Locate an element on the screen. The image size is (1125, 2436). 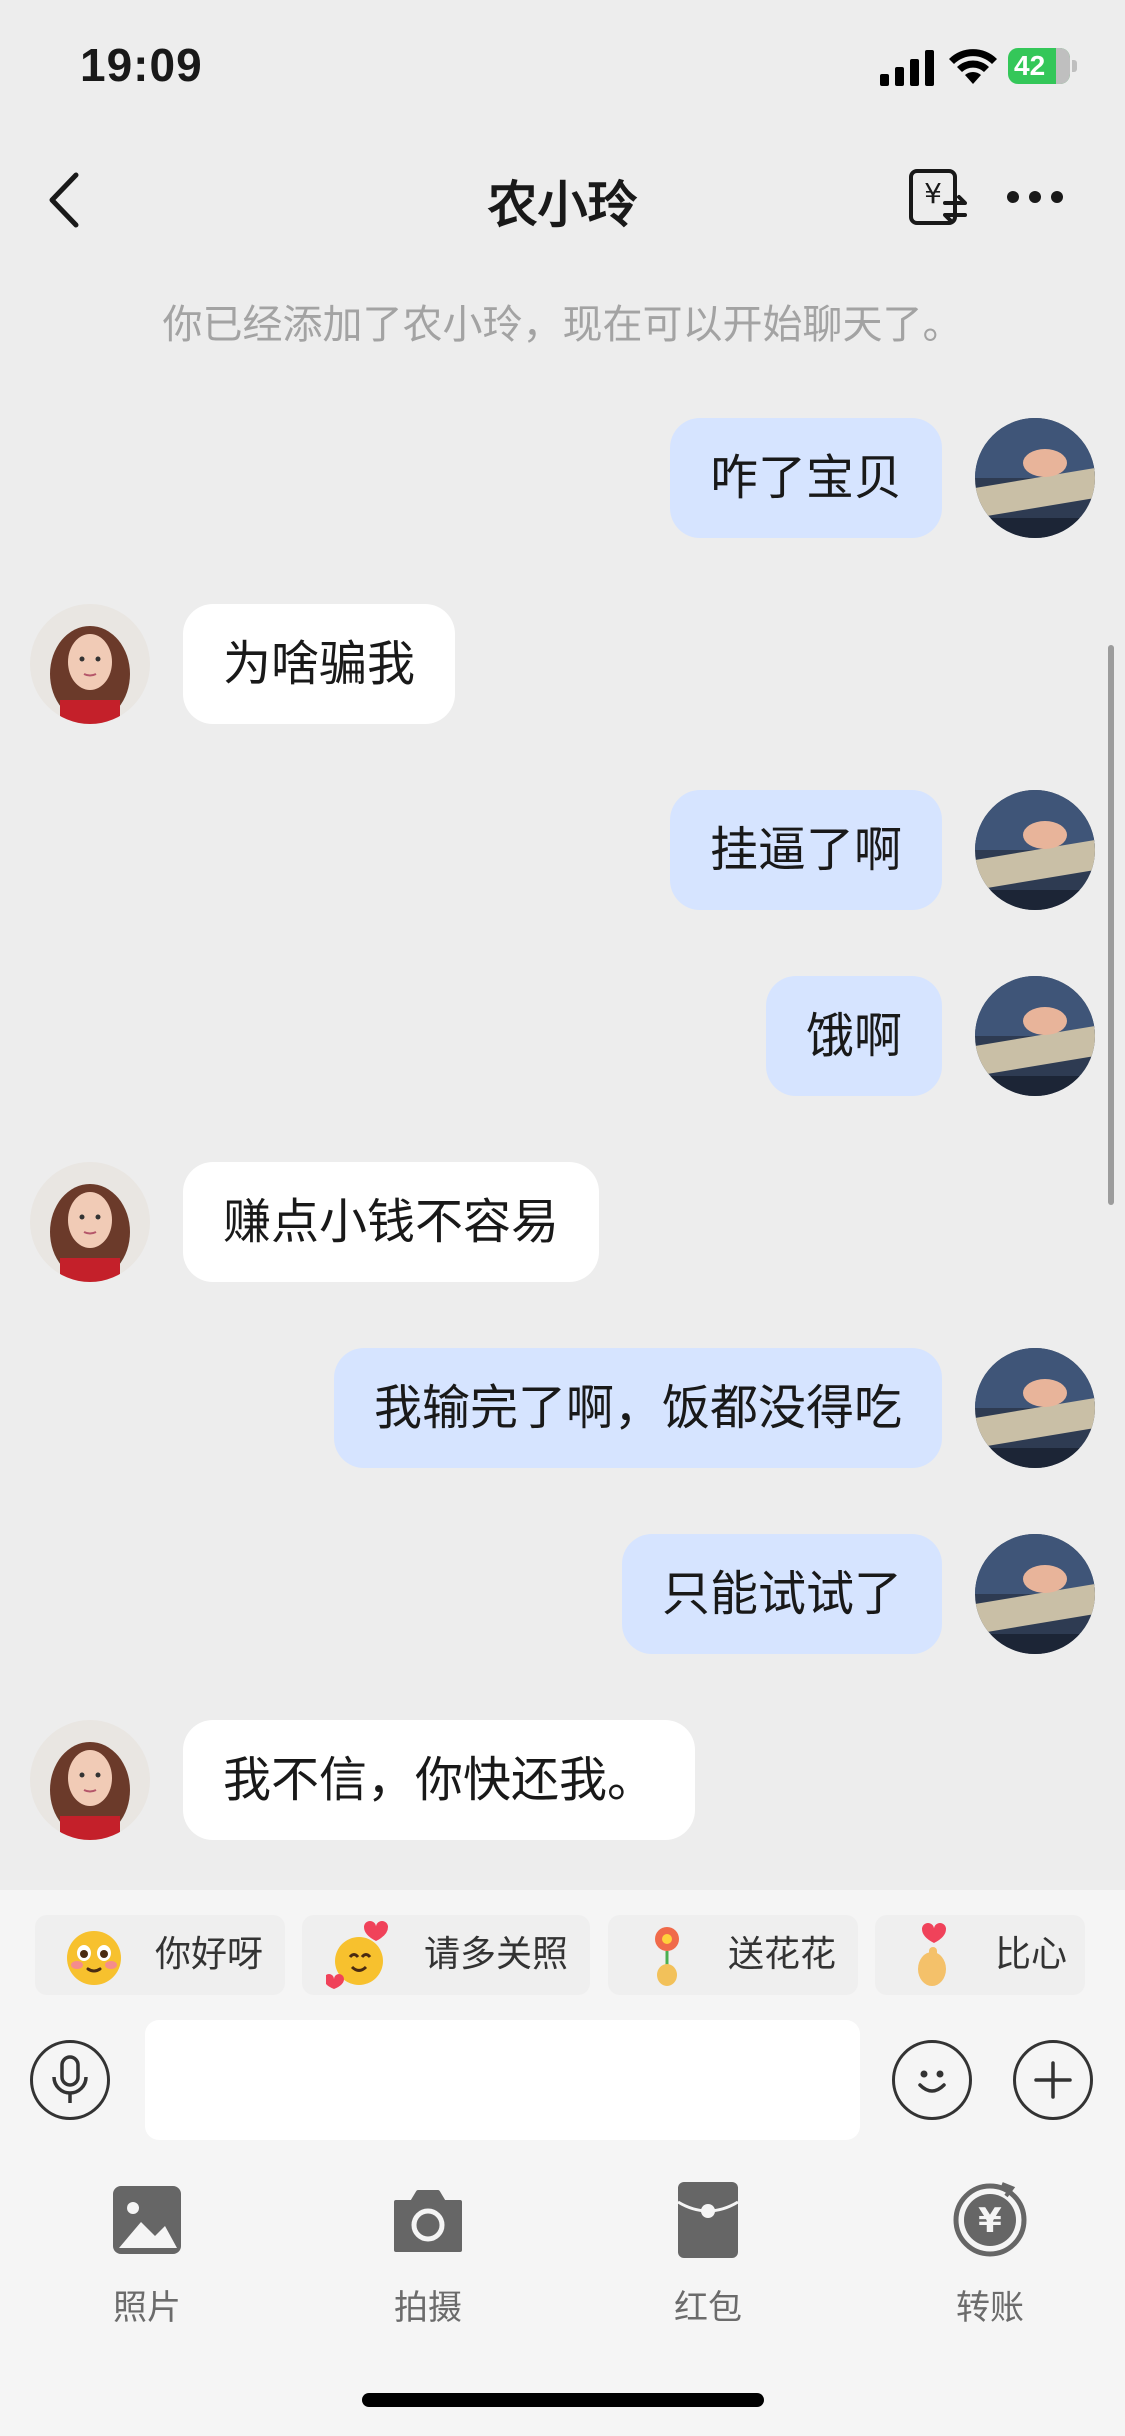
microphone-icon is located at coordinates (70, 2079).